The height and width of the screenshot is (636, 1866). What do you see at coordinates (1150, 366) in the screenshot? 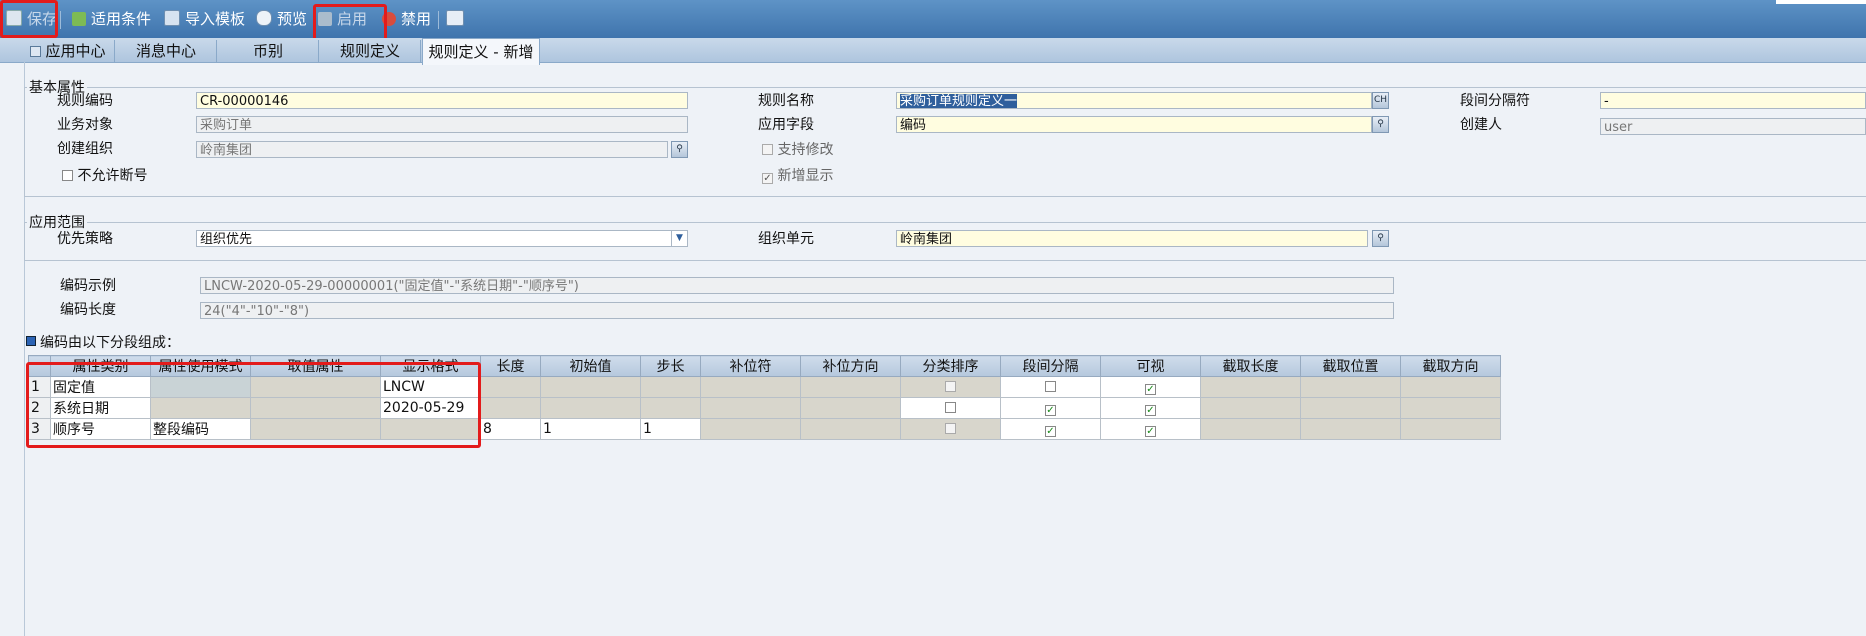
I see `column-header: 可视` at bounding box center [1150, 366].